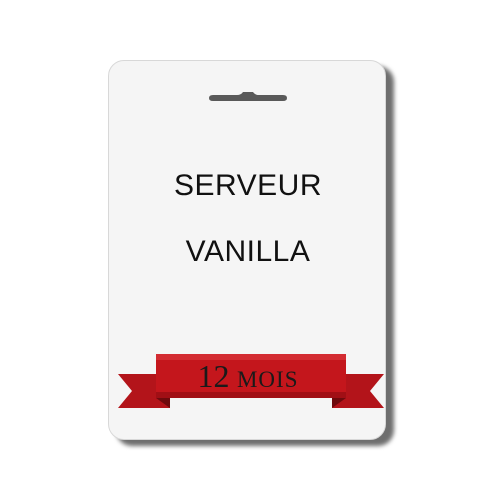 This screenshot has width=500, height=500. I want to click on card-title-line2: VANILLA, so click(248, 251).